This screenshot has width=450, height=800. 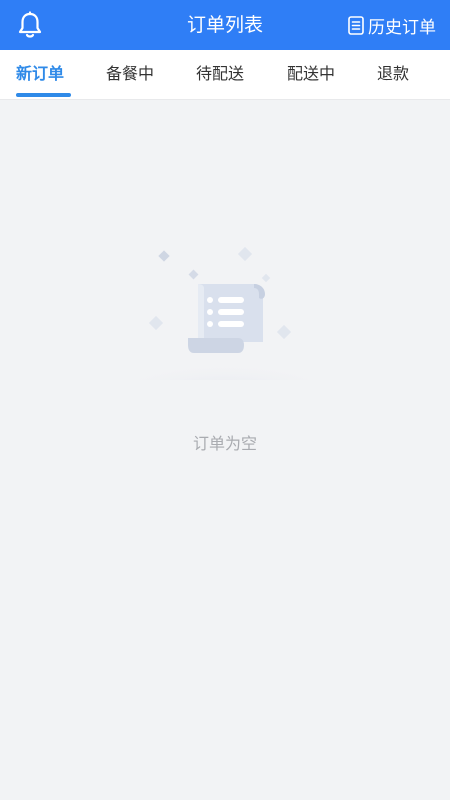 What do you see at coordinates (220, 74) in the screenshot?
I see `tab-awaiting-delivery: 待配送` at bounding box center [220, 74].